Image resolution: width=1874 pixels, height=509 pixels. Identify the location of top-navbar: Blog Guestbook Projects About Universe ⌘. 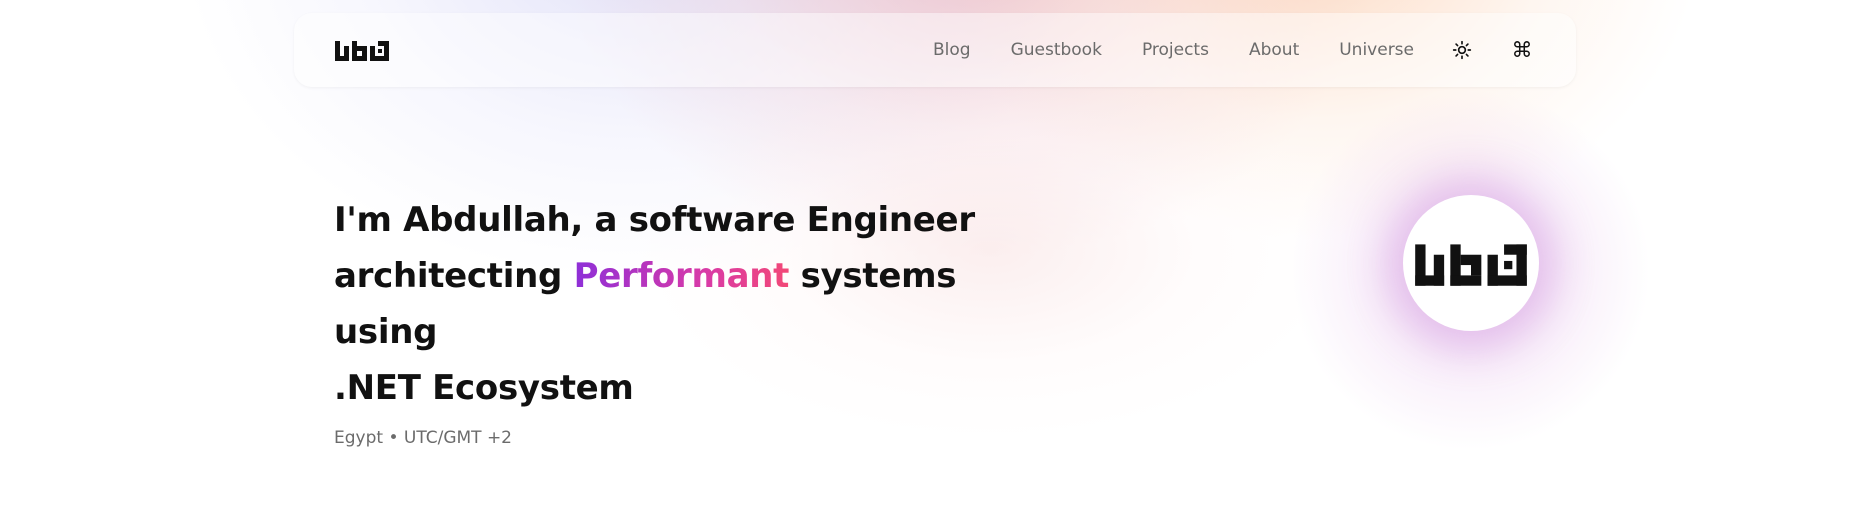
(935, 50).